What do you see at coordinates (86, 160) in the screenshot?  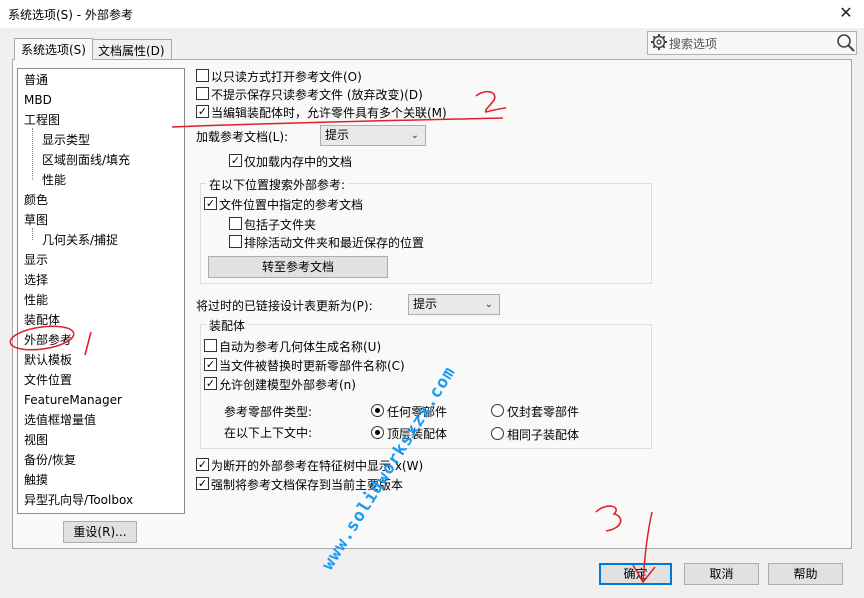 I see `sidebar-item: 区域剖面线/填充` at bounding box center [86, 160].